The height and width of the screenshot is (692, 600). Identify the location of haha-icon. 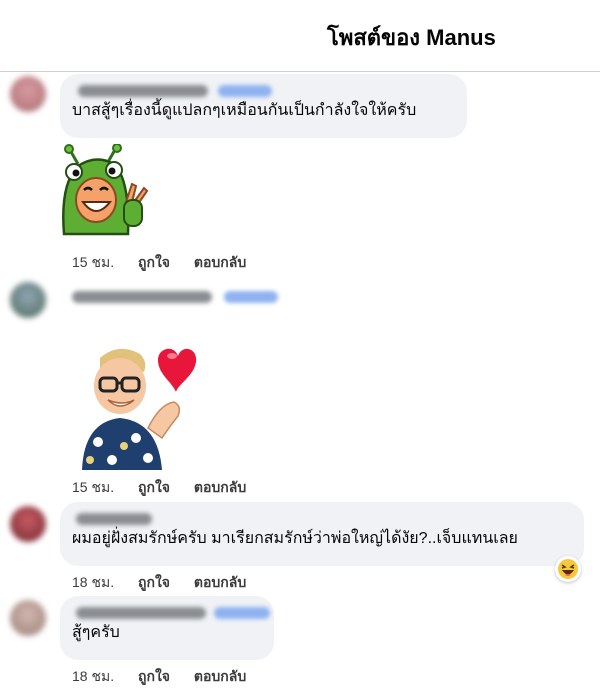
(568, 569).